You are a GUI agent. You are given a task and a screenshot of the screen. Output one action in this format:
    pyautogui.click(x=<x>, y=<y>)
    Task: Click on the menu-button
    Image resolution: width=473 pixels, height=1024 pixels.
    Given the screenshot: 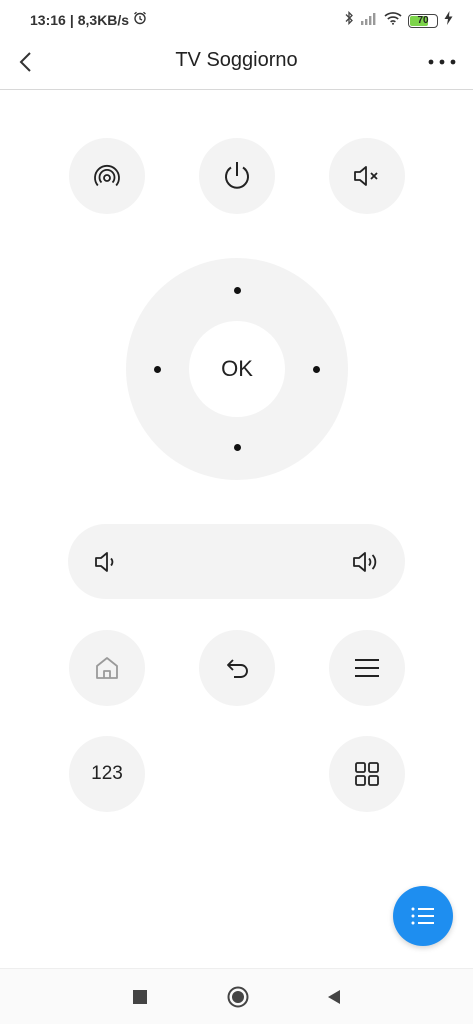 What is the action you would take?
    pyautogui.click(x=367, y=668)
    